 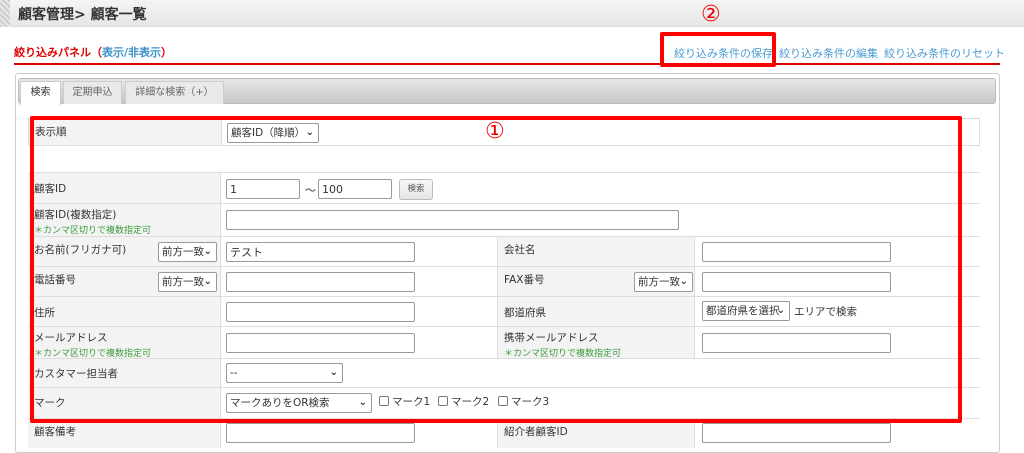 I want to click on panel-title-end: ）, so click(x=167, y=52).